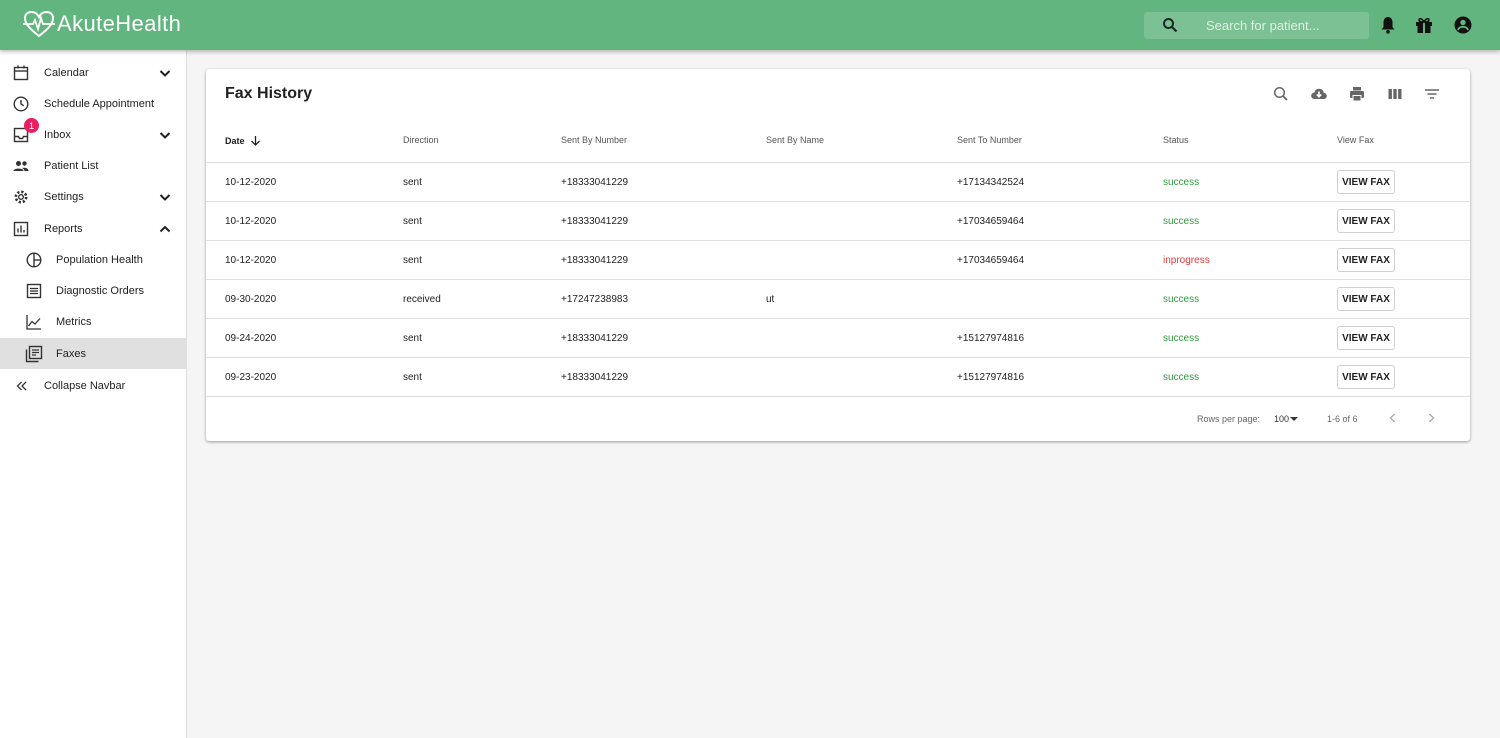 The width and height of the screenshot is (1500, 738). What do you see at coordinates (1282, 419) in the screenshot?
I see `rows-per-page-value: 100` at bounding box center [1282, 419].